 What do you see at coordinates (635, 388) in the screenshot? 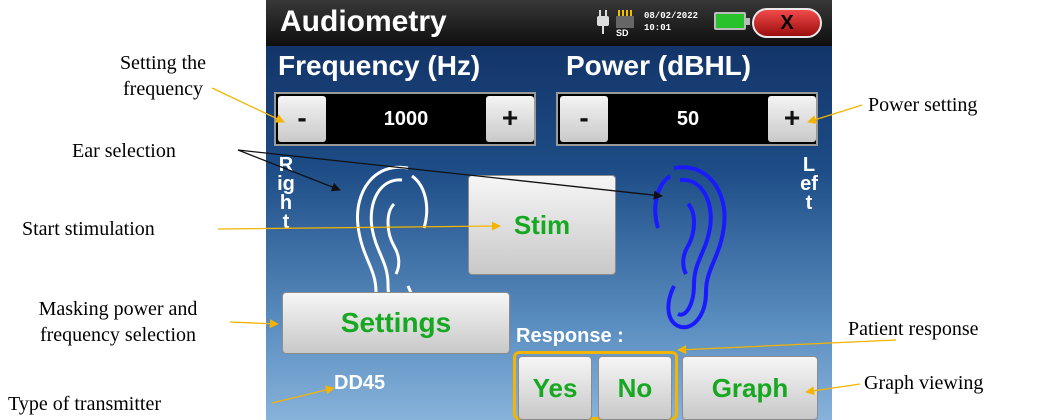
I see `no-button: No` at bounding box center [635, 388].